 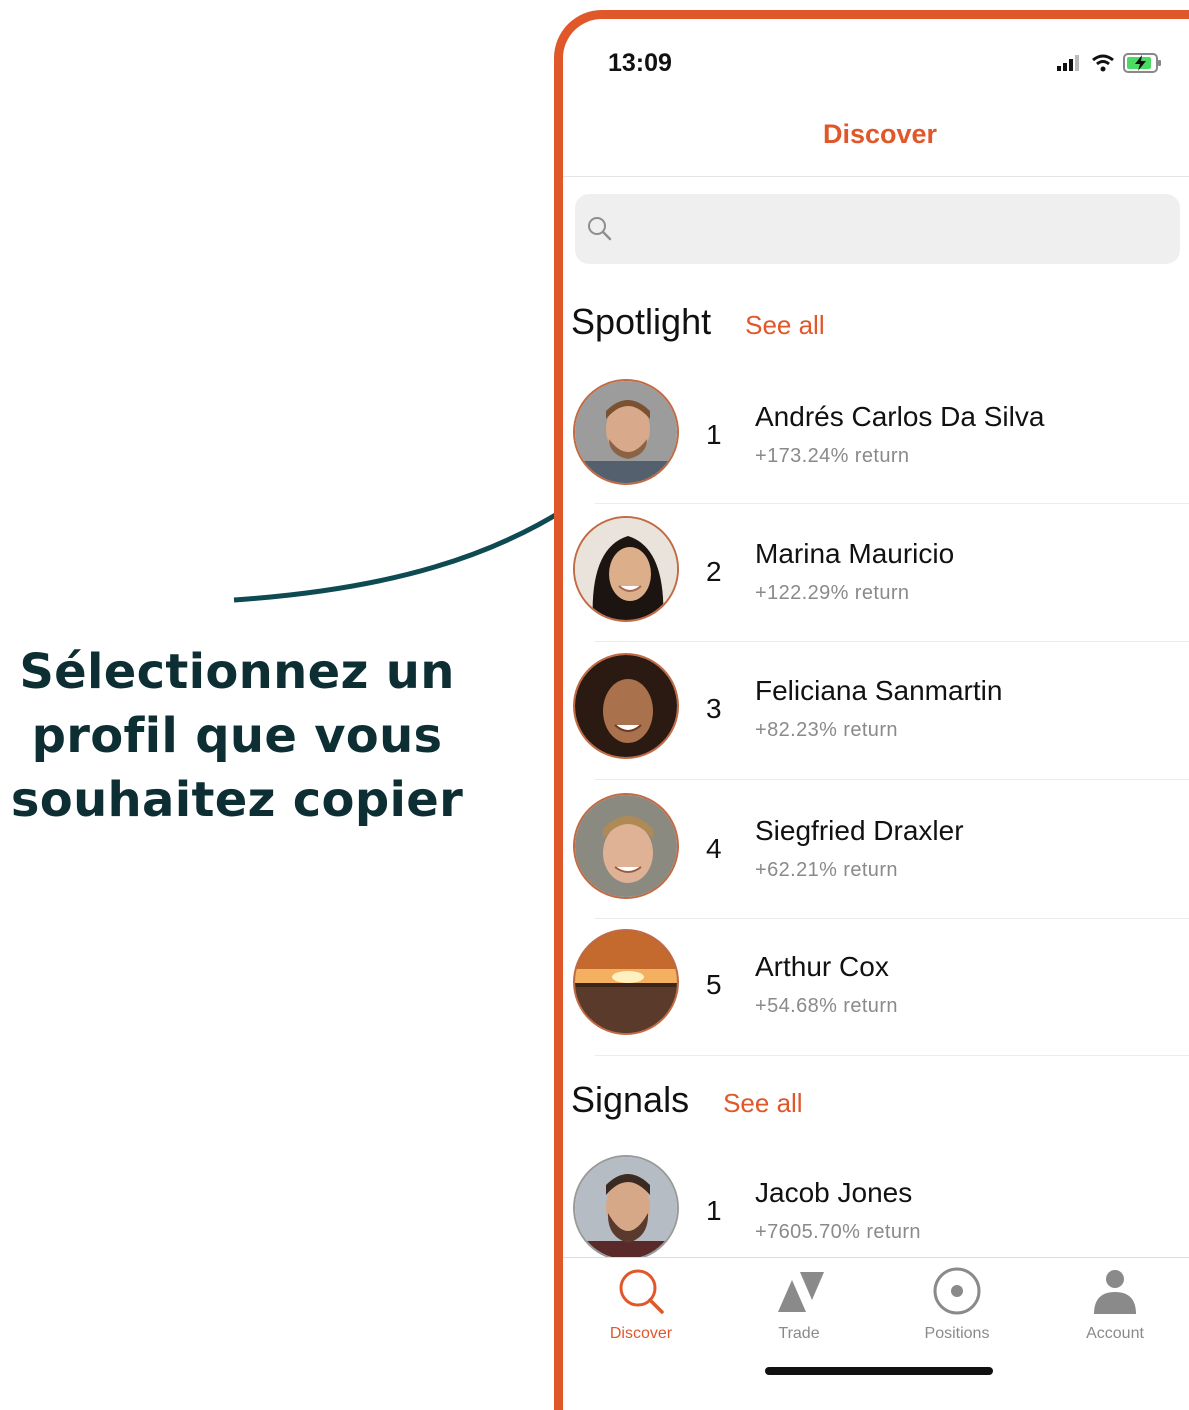 I want to click on spotlight-header: Spotlight See all, so click(x=698, y=322).